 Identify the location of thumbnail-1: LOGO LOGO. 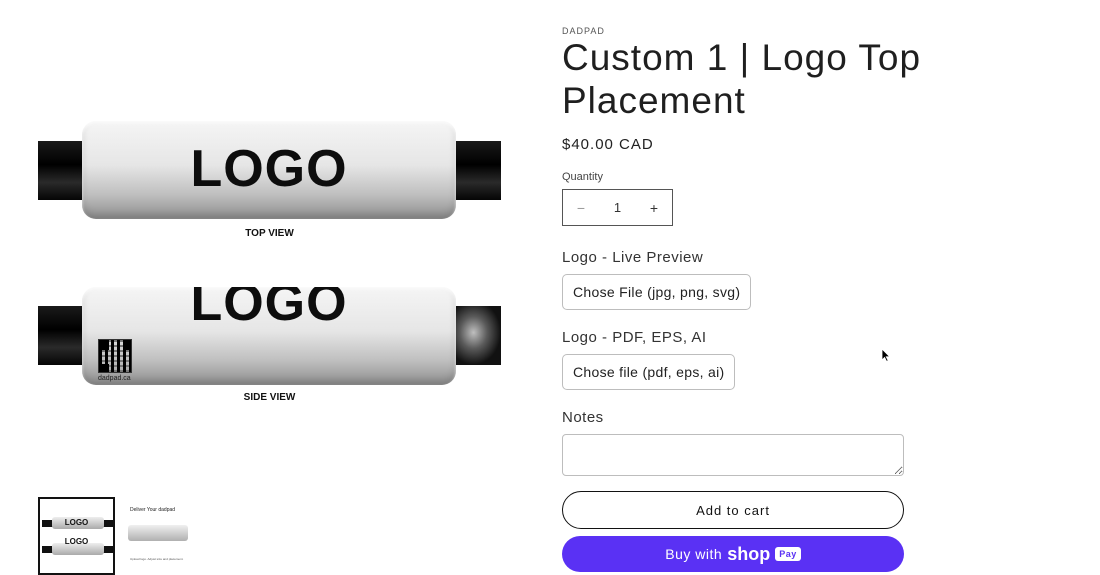
(76, 536).